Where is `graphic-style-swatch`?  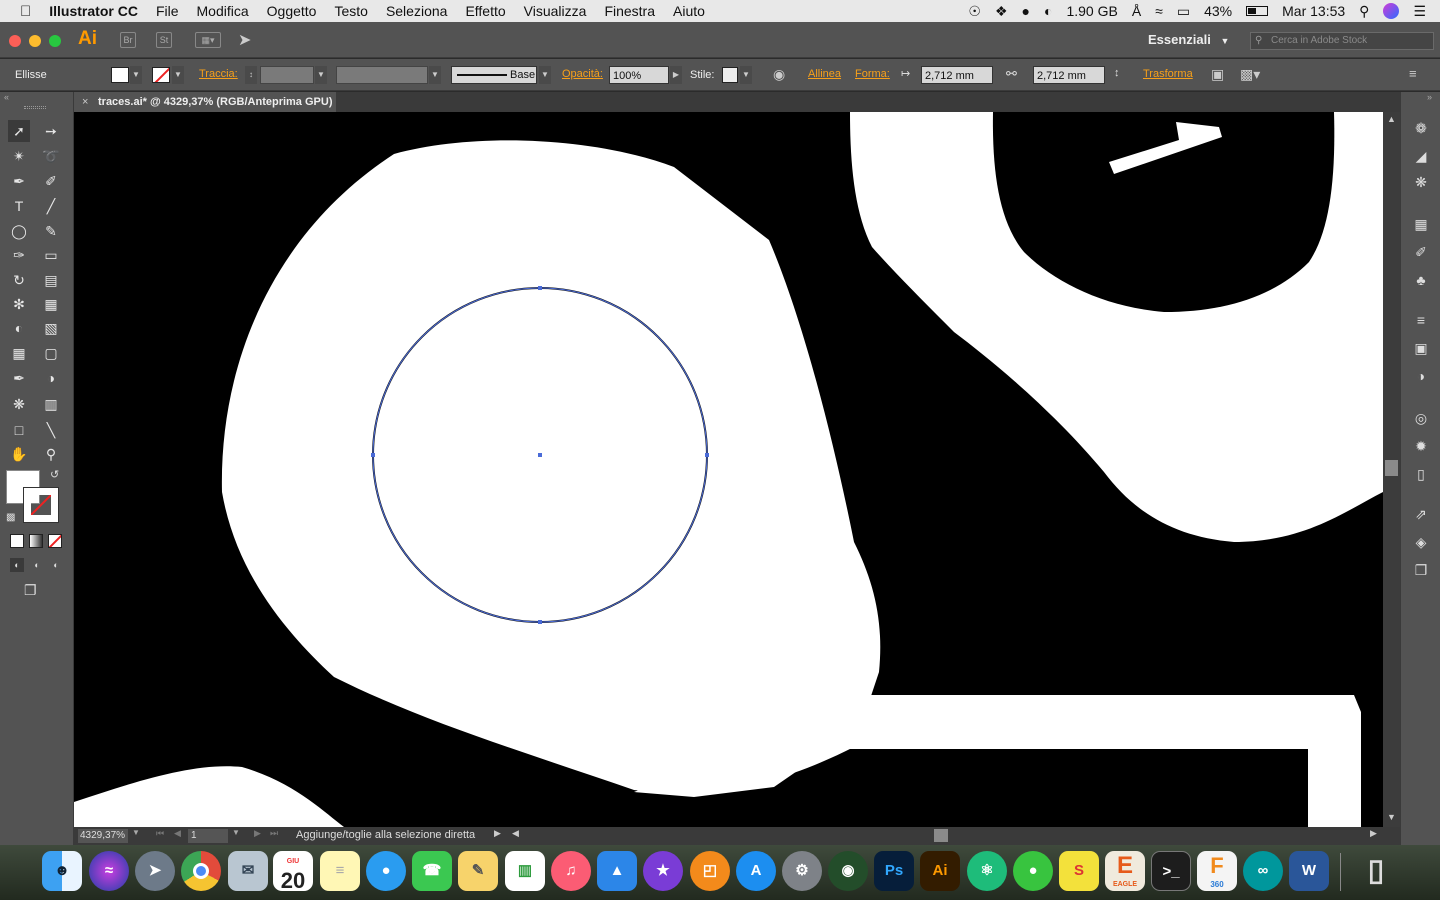
graphic-style-swatch is located at coordinates (730, 75).